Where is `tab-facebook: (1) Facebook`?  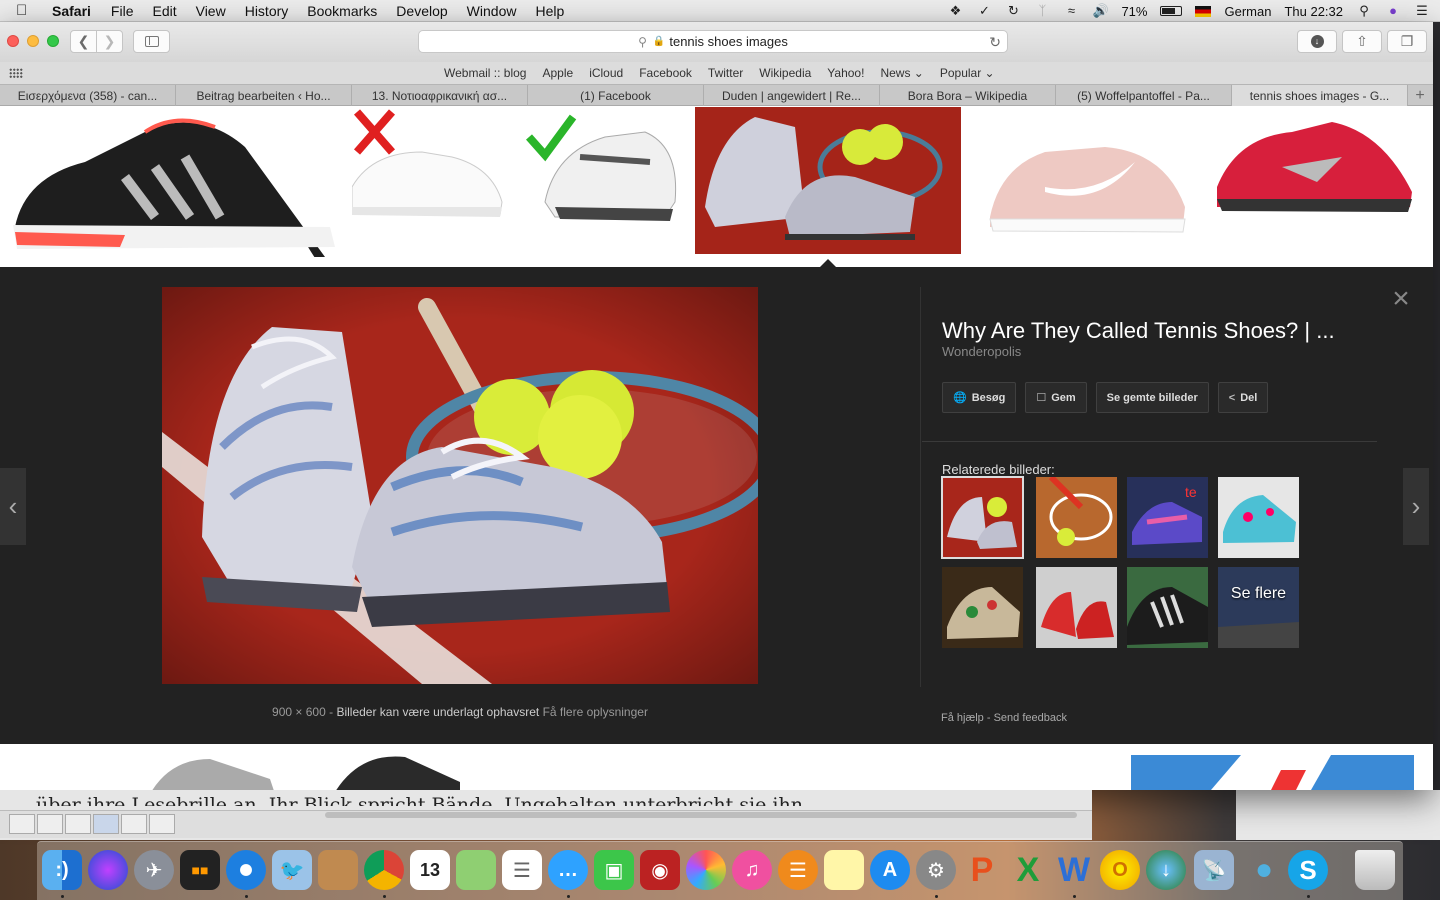
tab-facebook: (1) Facebook is located at coordinates (616, 95).